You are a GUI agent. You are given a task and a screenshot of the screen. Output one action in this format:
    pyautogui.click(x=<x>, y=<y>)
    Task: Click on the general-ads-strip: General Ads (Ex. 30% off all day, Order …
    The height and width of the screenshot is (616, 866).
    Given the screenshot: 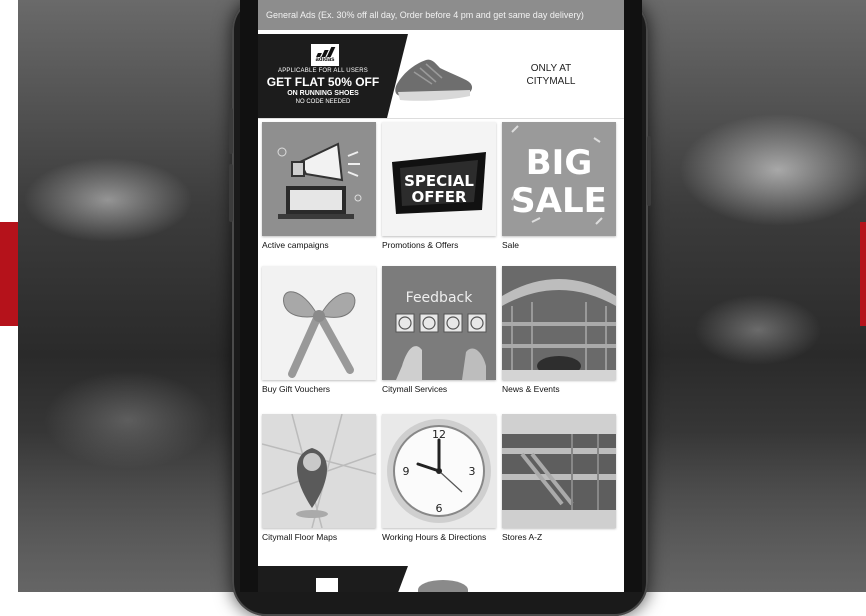 What is the action you would take?
    pyautogui.click(x=441, y=15)
    